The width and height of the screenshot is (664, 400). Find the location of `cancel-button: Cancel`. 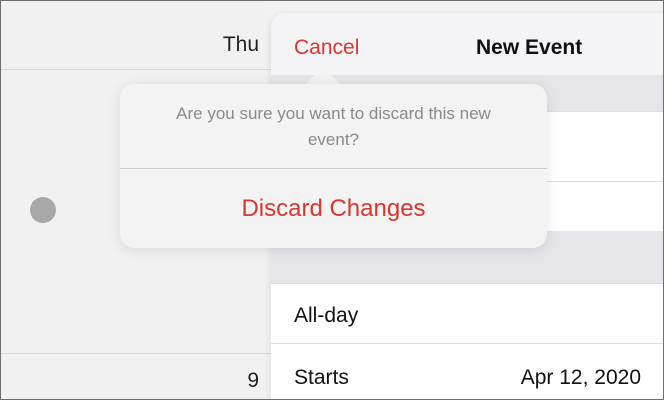

cancel-button: Cancel is located at coordinates (326, 48).